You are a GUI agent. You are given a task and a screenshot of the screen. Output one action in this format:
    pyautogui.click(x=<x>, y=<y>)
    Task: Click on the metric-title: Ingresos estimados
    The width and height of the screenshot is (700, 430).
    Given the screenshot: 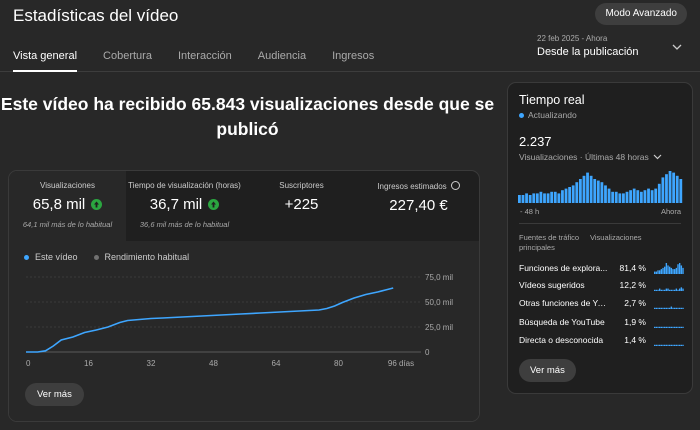 What is the action you would take?
    pyautogui.click(x=418, y=186)
    